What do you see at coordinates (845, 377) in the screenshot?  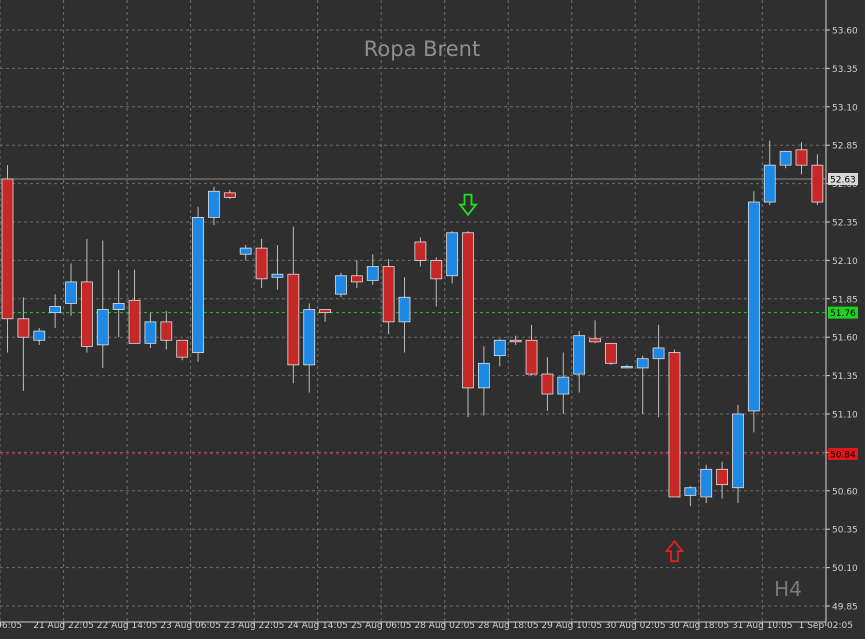 I see `price-tick-label: 51.35` at bounding box center [845, 377].